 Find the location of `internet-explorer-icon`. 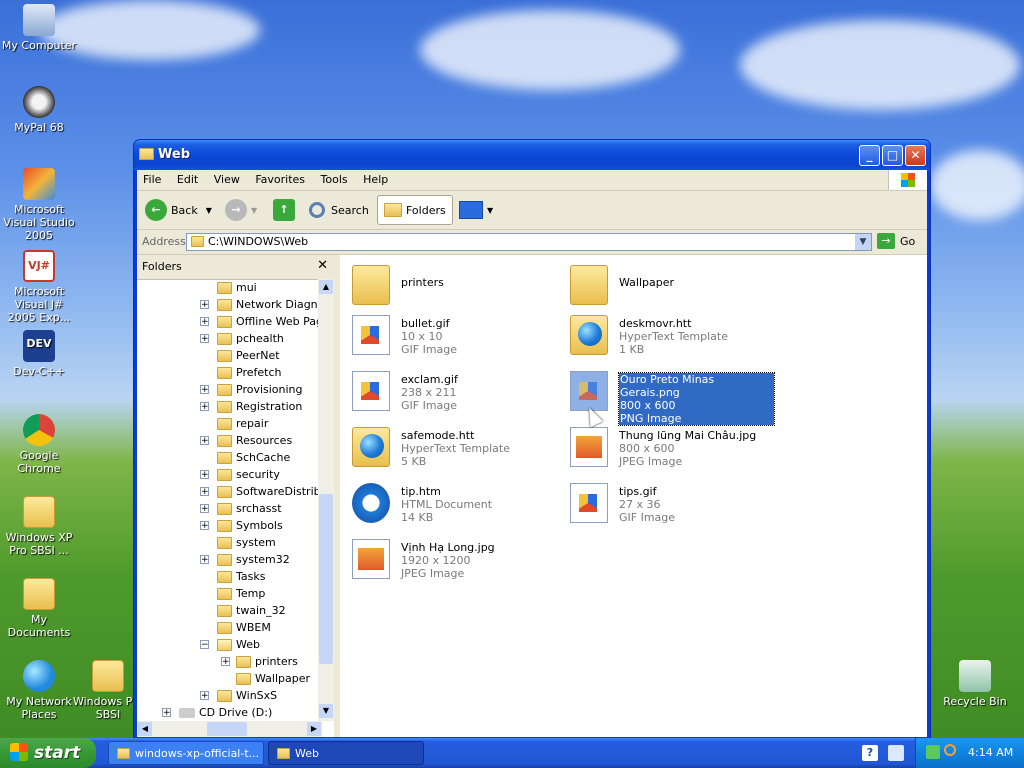

internet-explorer-icon is located at coordinates (371, 503).